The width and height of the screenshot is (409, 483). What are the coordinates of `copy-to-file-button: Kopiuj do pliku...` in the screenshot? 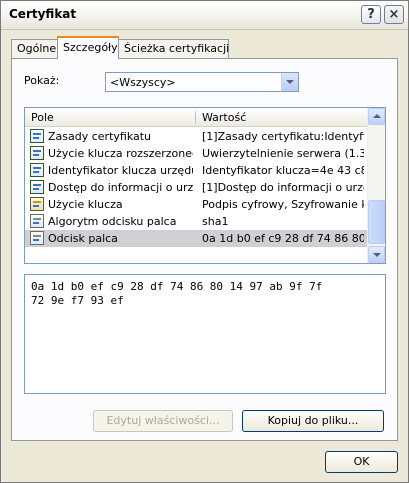 It's located at (313, 421).